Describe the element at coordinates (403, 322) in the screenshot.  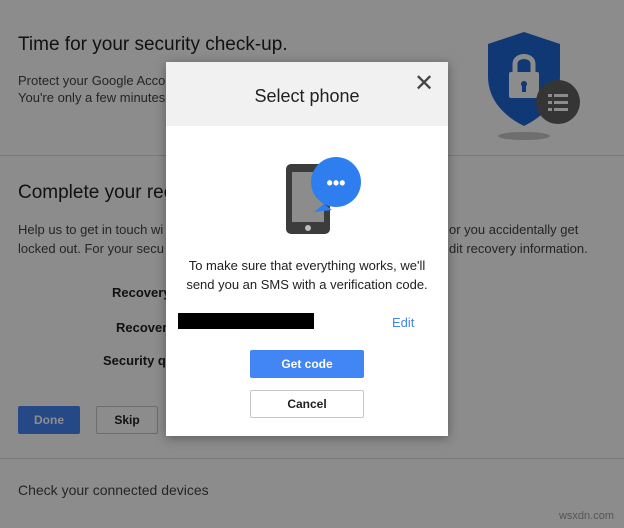
I see `edit-phone-link: Edit` at that location.